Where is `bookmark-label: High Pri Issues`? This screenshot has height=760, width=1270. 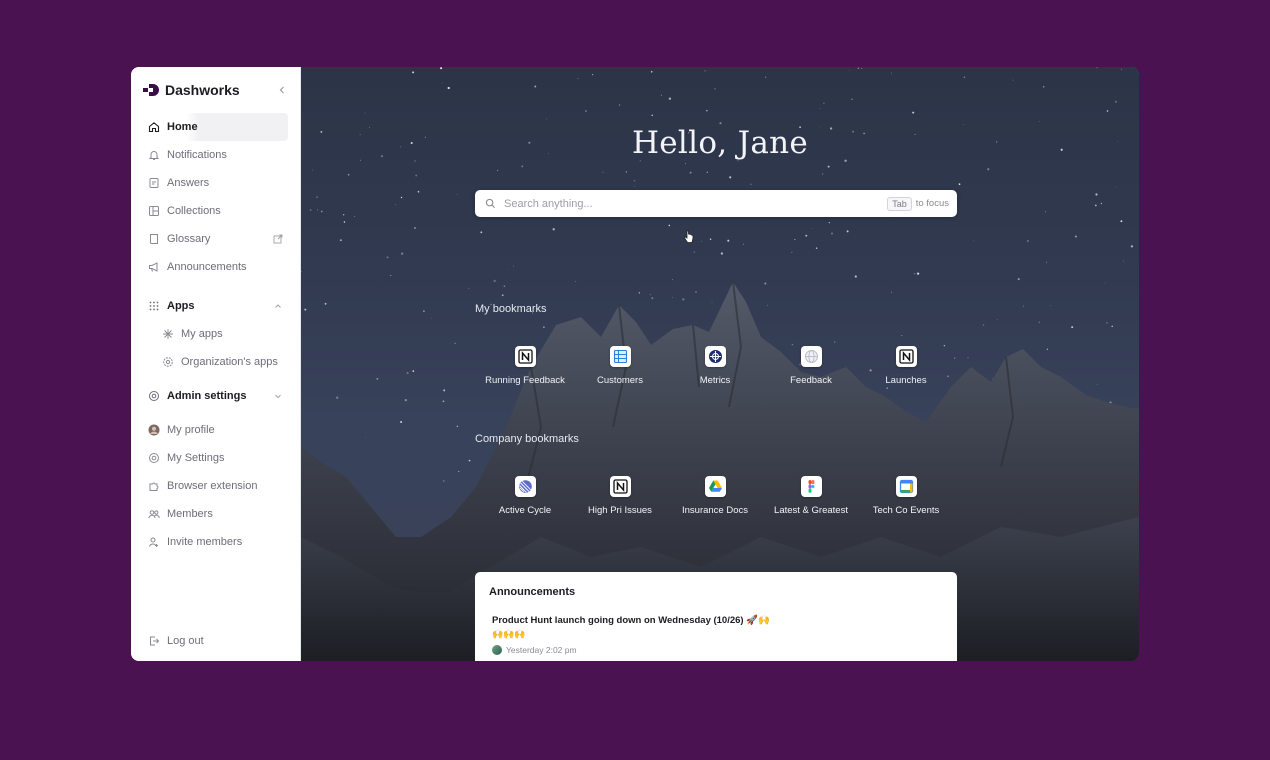
bookmark-label: High Pri Issues is located at coordinates (620, 510).